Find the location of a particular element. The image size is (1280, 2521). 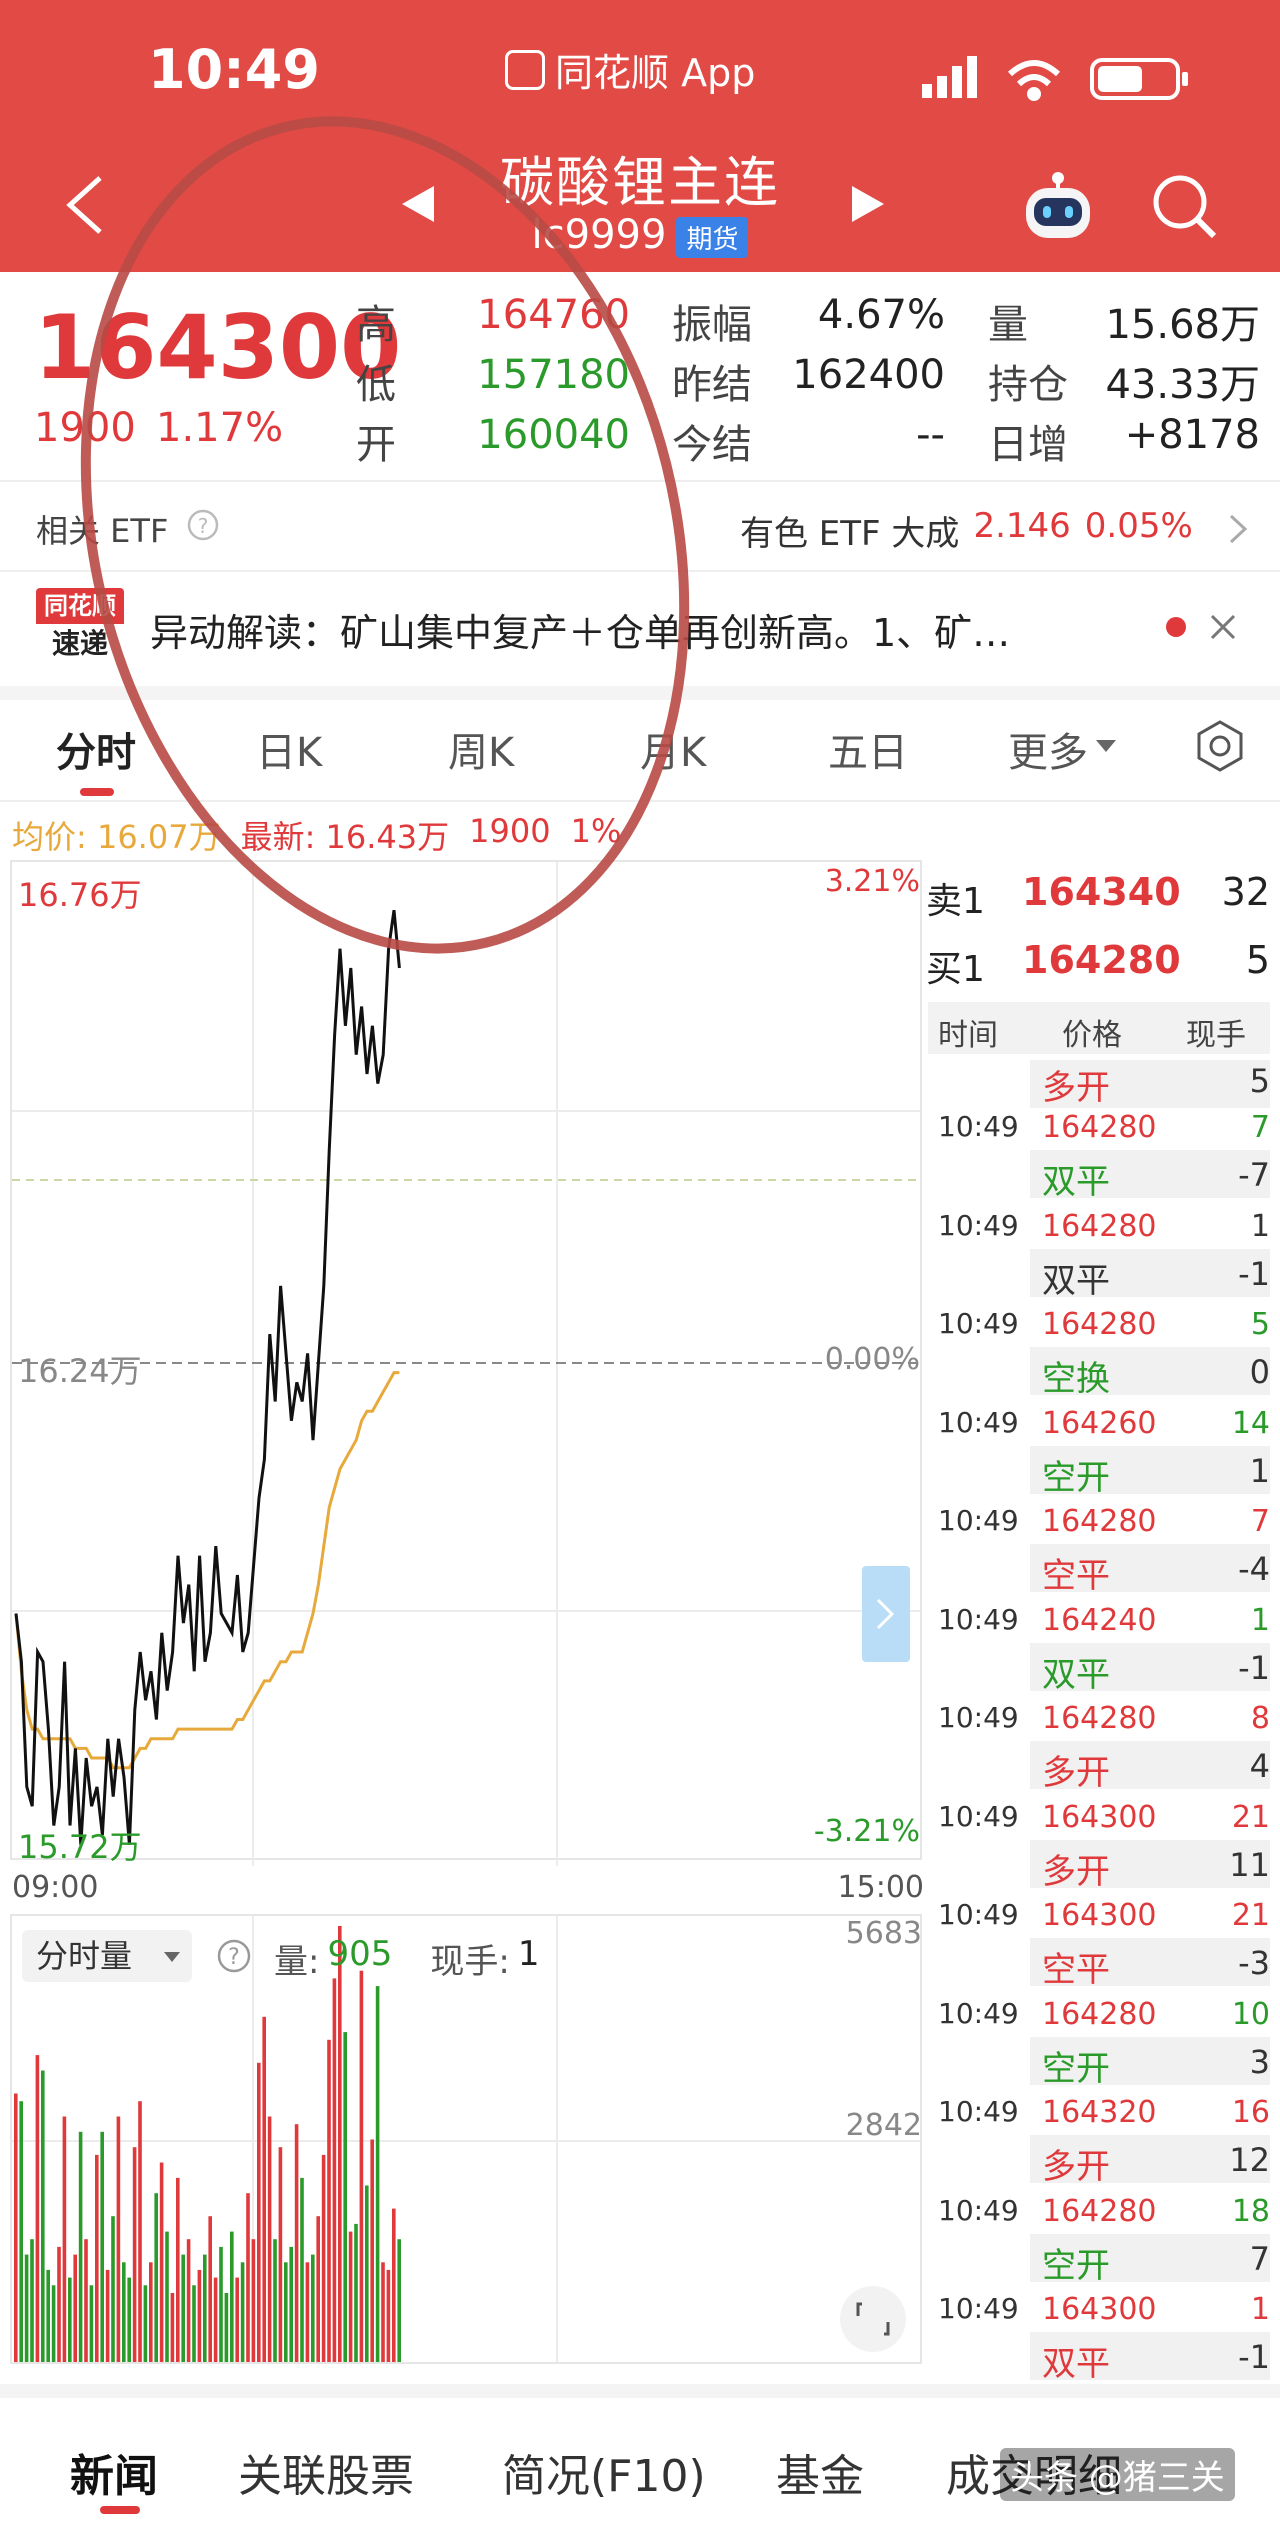

battery-icon is located at coordinates (1139, 79).